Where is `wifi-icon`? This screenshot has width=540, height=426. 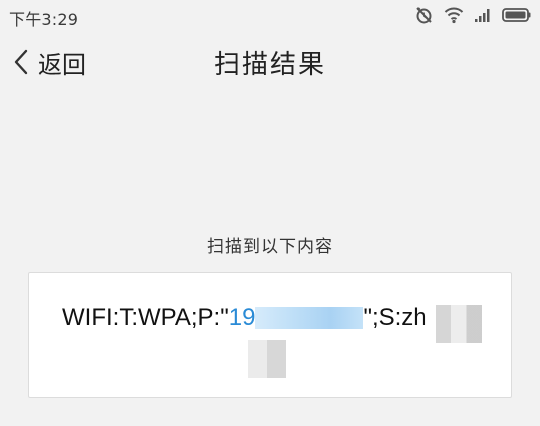 wifi-icon is located at coordinates (454, 15).